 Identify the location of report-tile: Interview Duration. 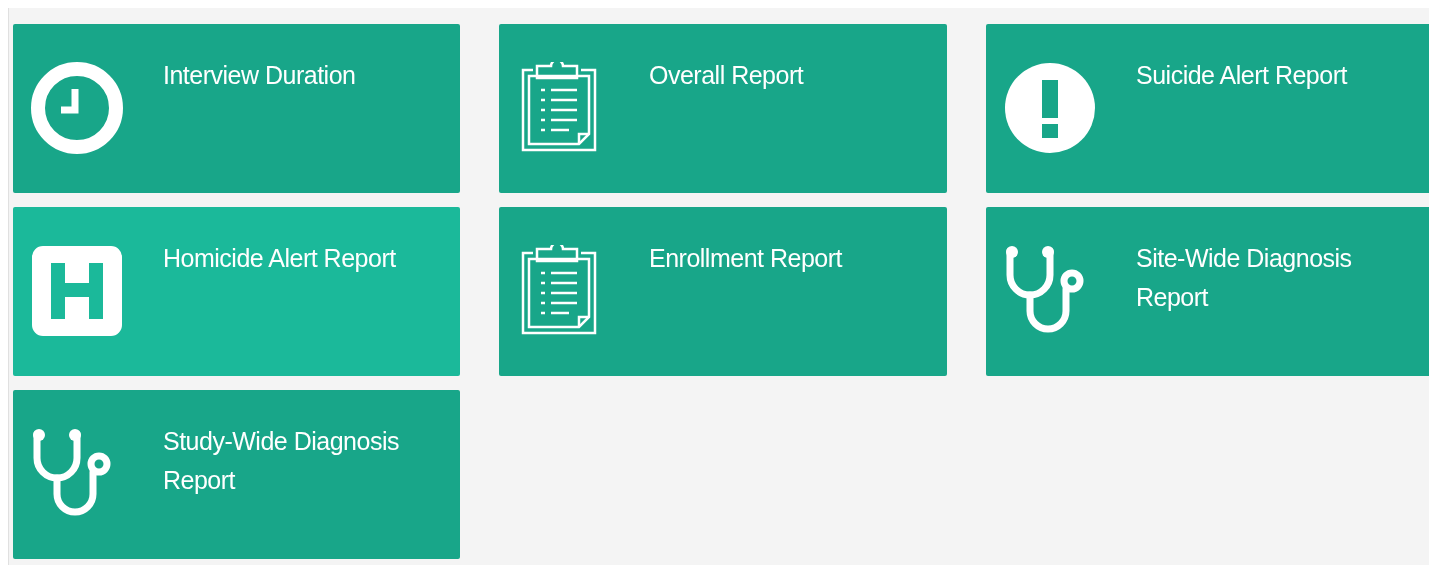
(236, 108).